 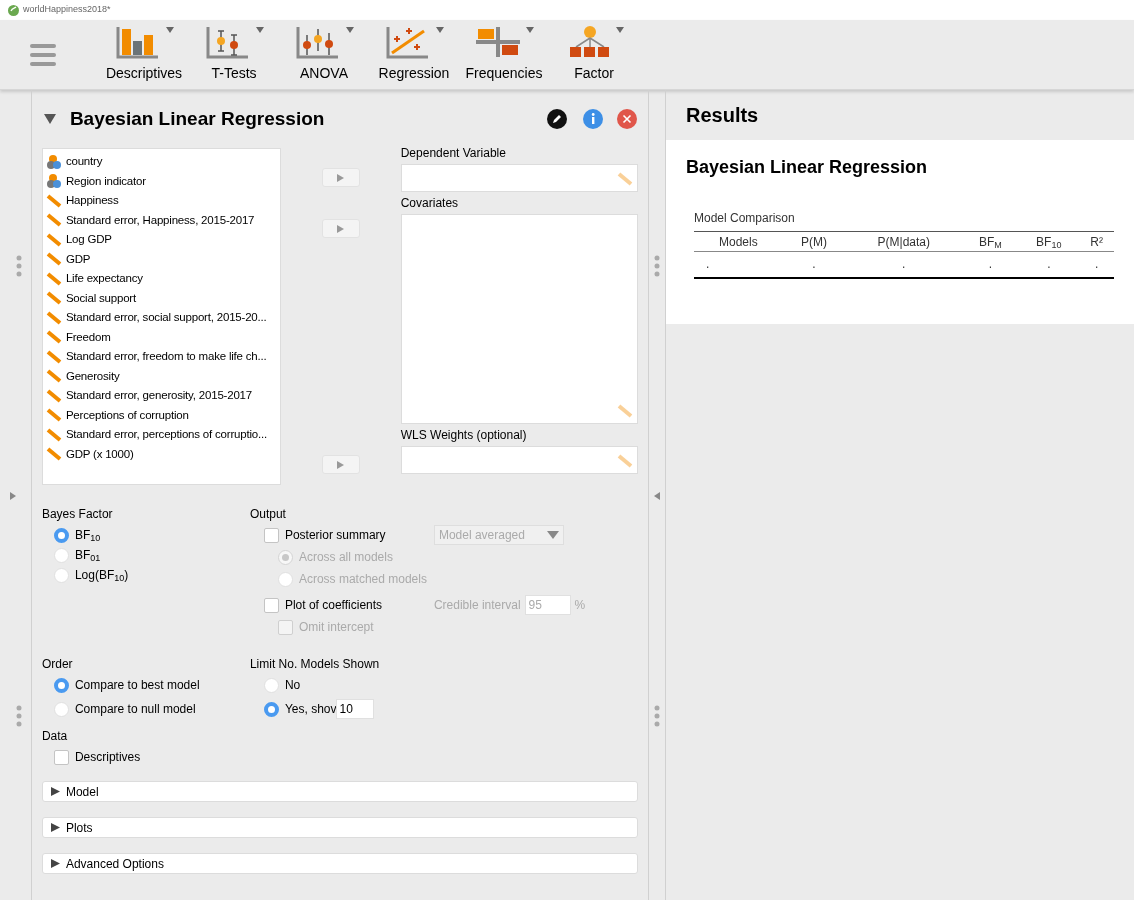 What do you see at coordinates (1049, 241) in the screenshot?
I see `column-header: BF$_{10}$` at bounding box center [1049, 241].